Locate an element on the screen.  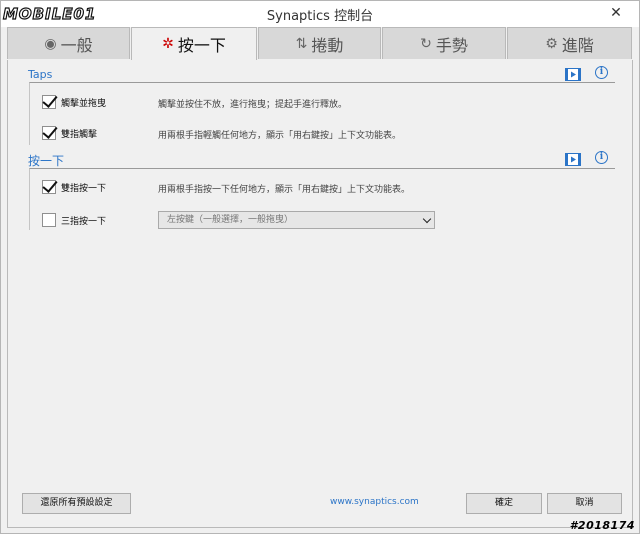
tab-general: ◉ 一般 is located at coordinates (68, 43).